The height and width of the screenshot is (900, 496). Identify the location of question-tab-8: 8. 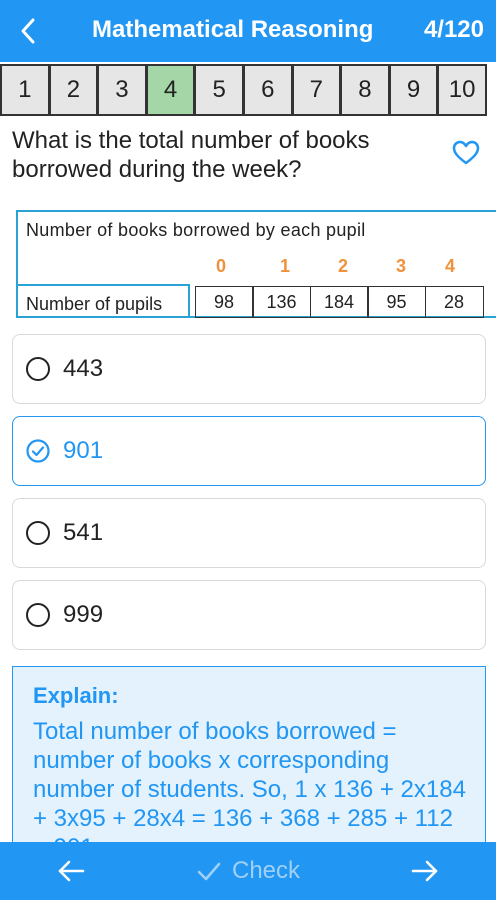
(365, 90).